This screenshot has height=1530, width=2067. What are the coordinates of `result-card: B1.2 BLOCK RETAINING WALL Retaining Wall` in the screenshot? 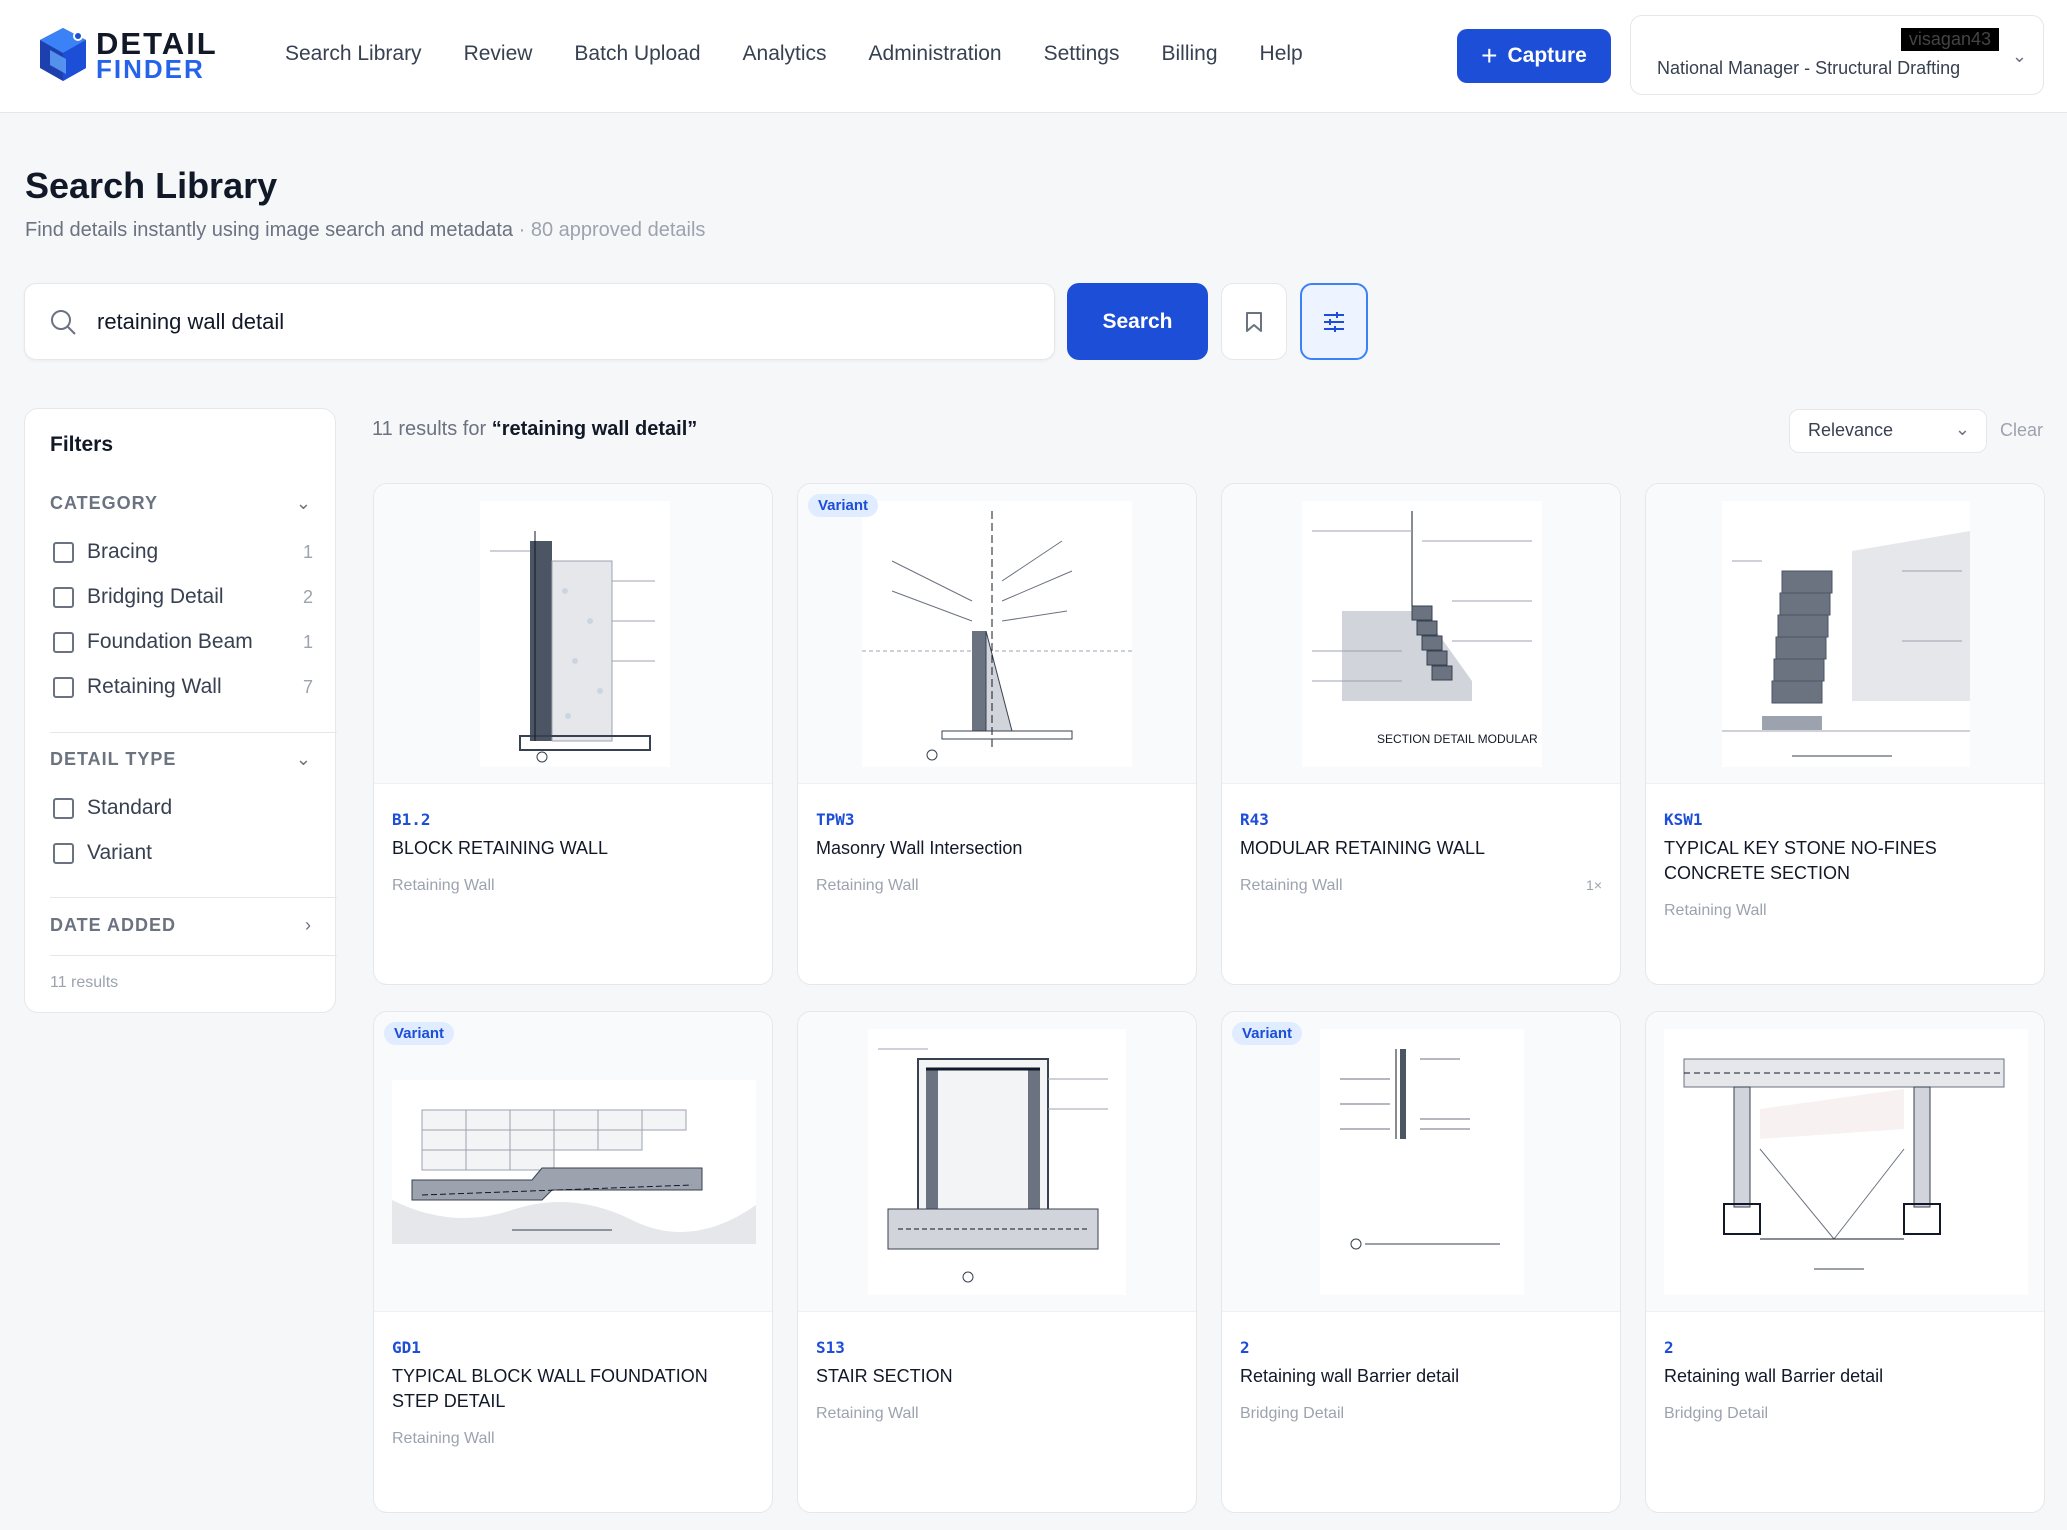 It's located at (573, 734).